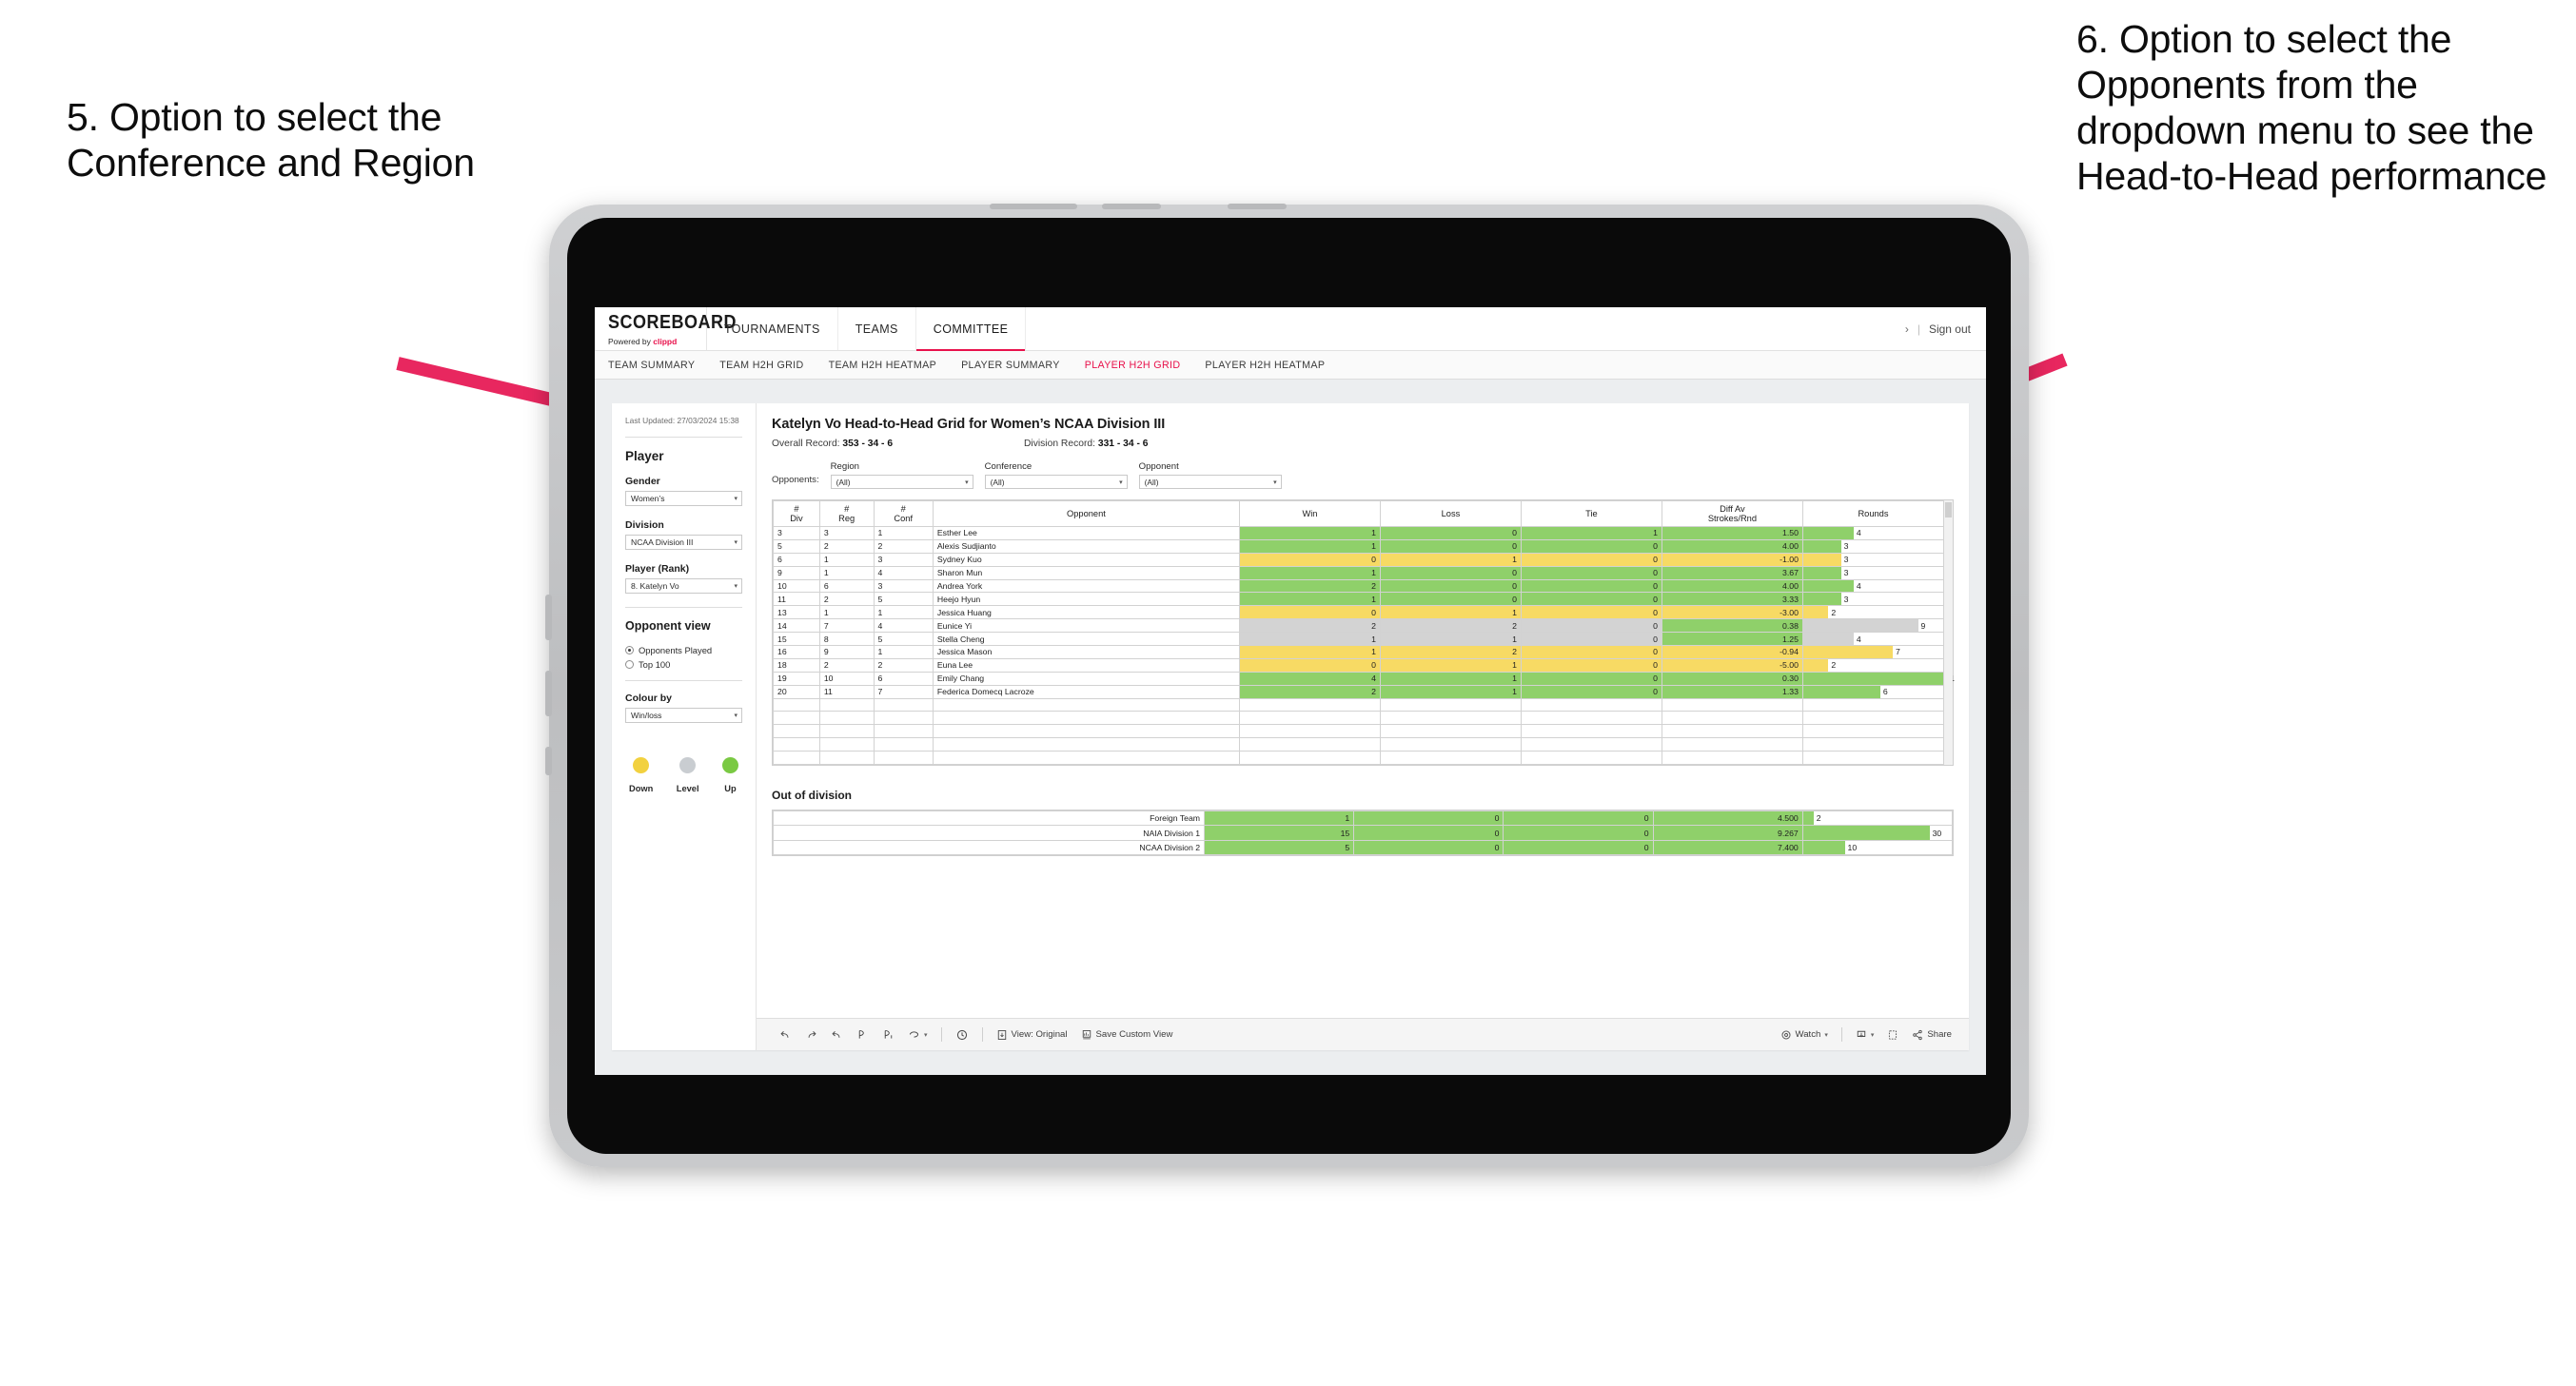 Image resolution: width=2576 pixels, height=1386 pixels. I want to click on fullscreen-icon, so click(1892, 1035).